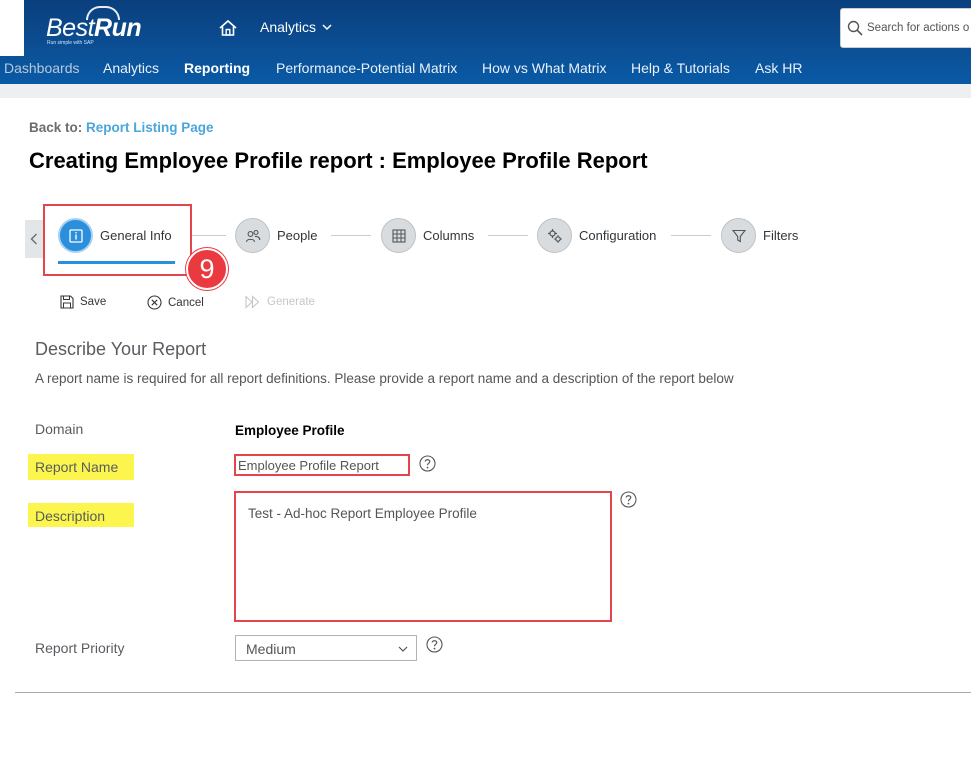 This screenshot has height=774, width=971. What do you see at coordinates (228, 28) in the screenshot?
I see `home-icon` at bounding box center [228, 28].